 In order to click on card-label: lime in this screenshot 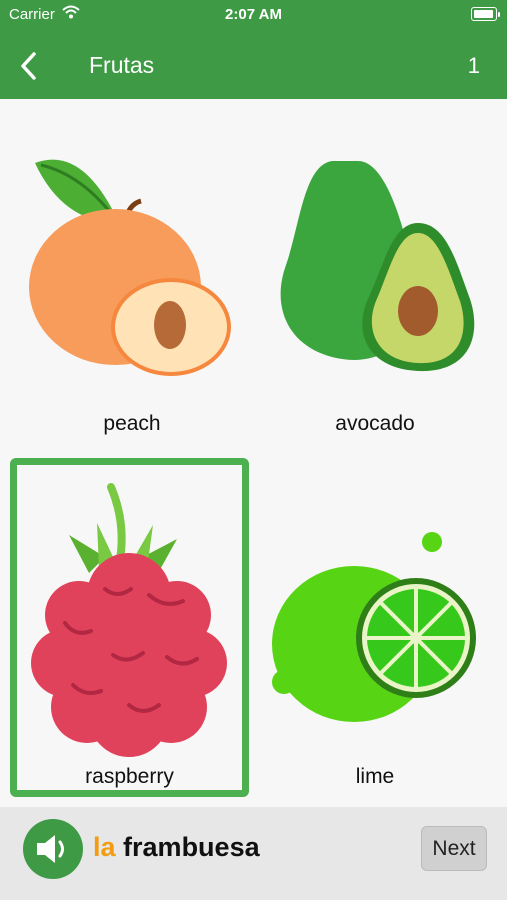, I will do `click(375, 776)`.